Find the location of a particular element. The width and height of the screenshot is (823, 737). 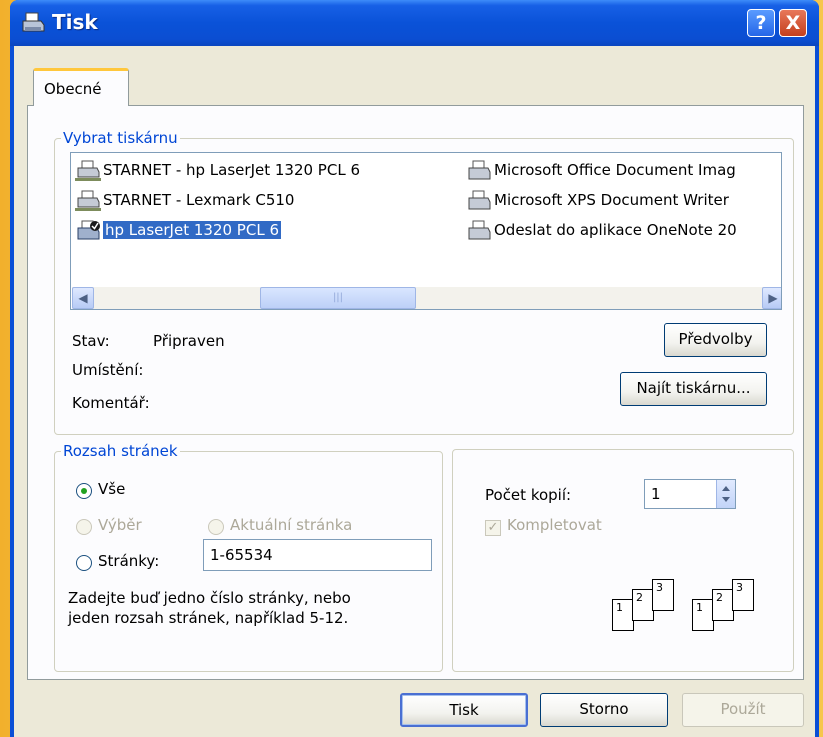

current-page-label: Aktuální stránka is located at coordinates (291, 525).